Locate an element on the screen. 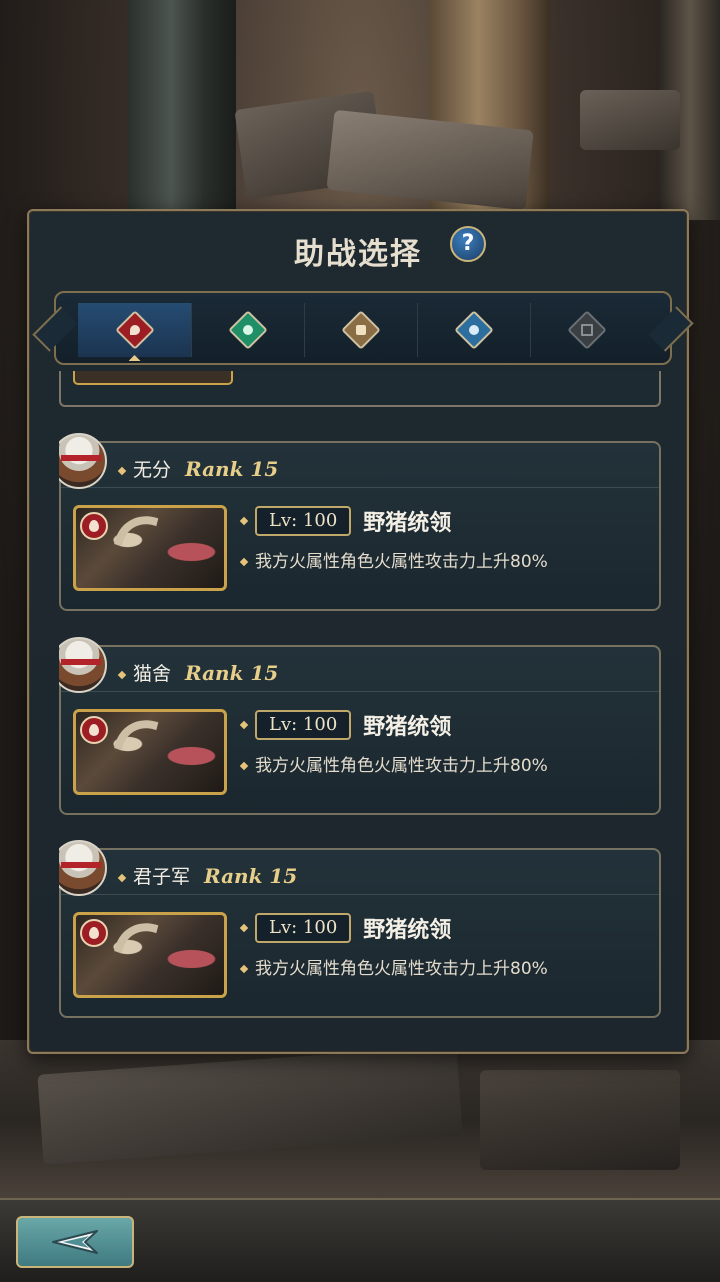 The height and width of the screenshot is (1282, 720). earth-element-icon is located at coordinates (360, 330).